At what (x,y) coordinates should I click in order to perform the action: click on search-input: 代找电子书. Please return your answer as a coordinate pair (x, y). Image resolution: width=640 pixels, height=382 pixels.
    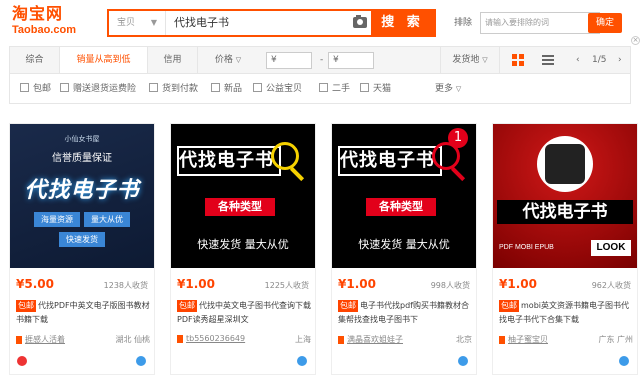
    Looking at the image, I should click on (270, 23).